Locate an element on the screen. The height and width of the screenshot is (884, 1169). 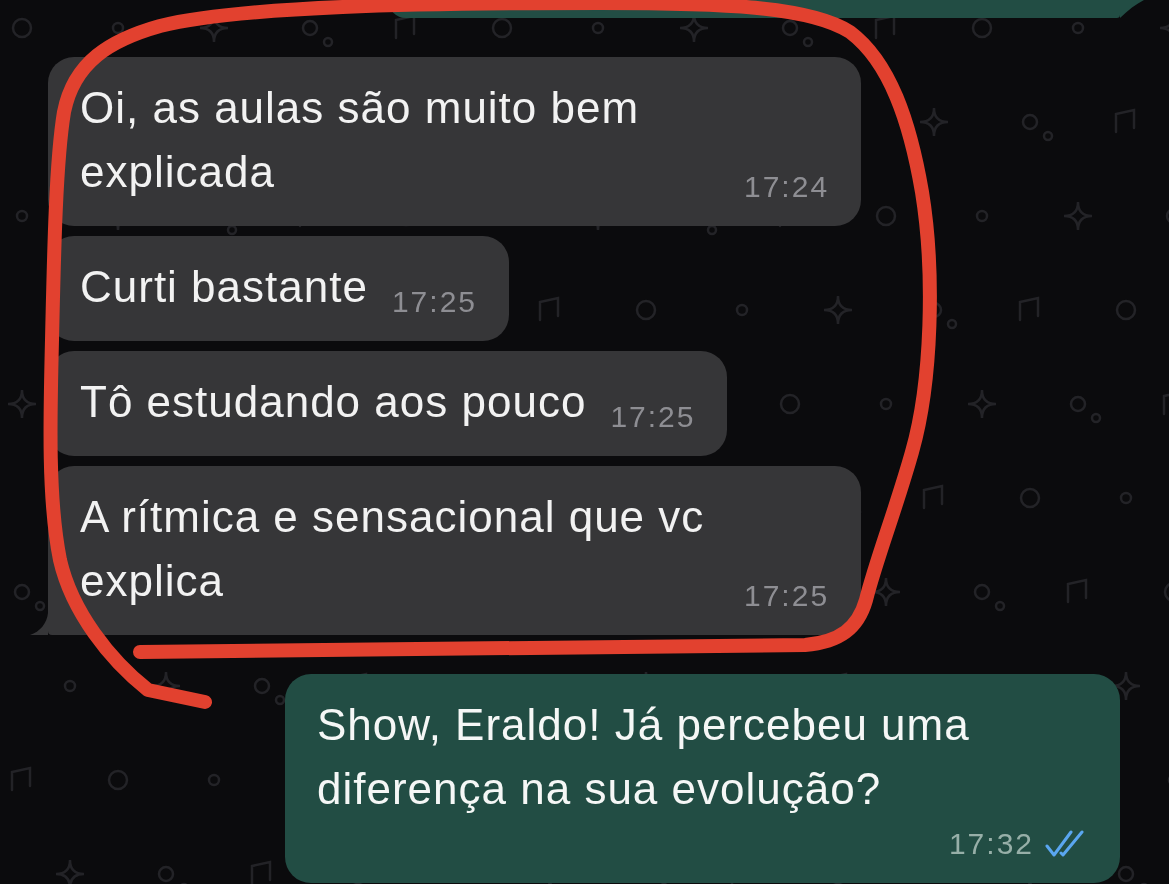
message-text: Tô estudando aos pouco is located at coordinates (333, 402).